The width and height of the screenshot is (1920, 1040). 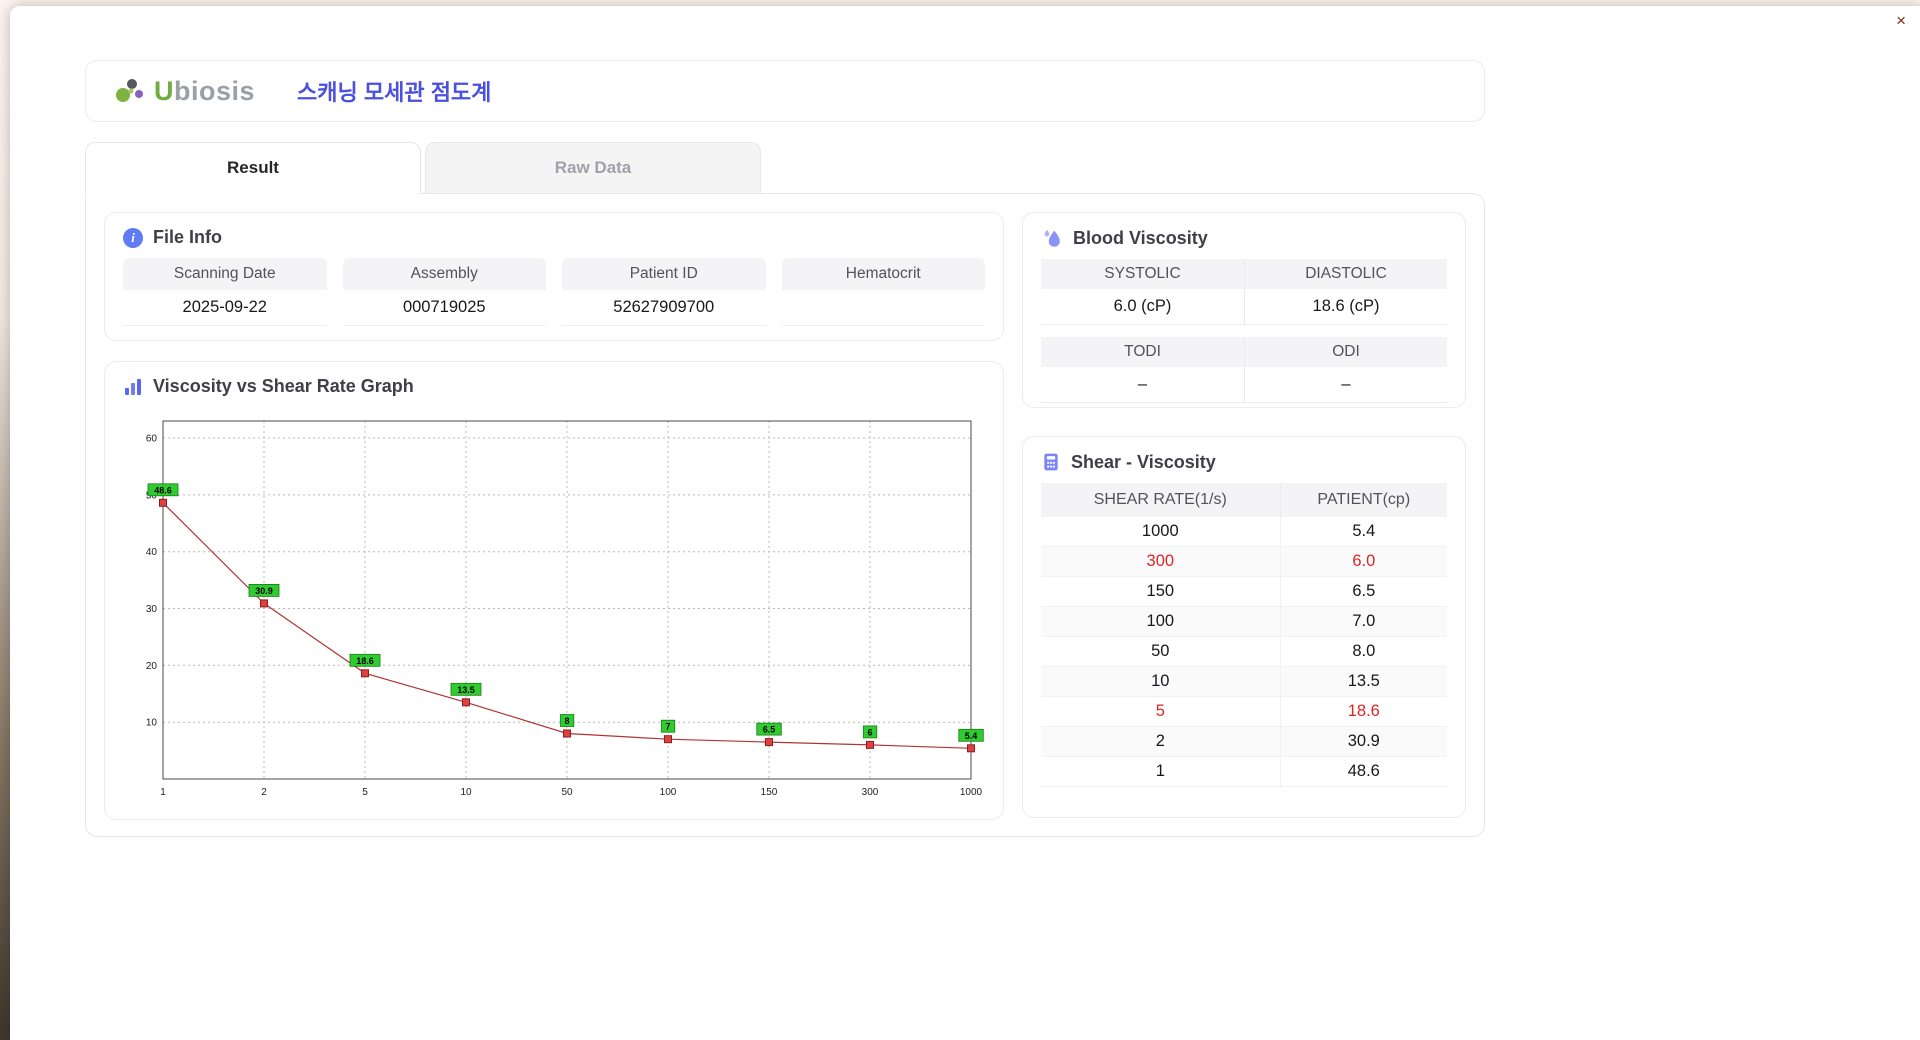 What do you see at coordinates (1363, 532) in the screenshot?
I see `patient-cell: 5.4` at bounding box center [1363, 532].